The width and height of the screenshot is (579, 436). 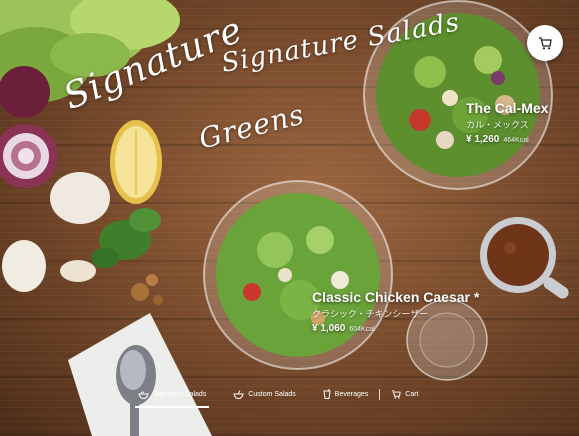 I want to click on nav-beverages: Beverages, so click(x=345, y=394).